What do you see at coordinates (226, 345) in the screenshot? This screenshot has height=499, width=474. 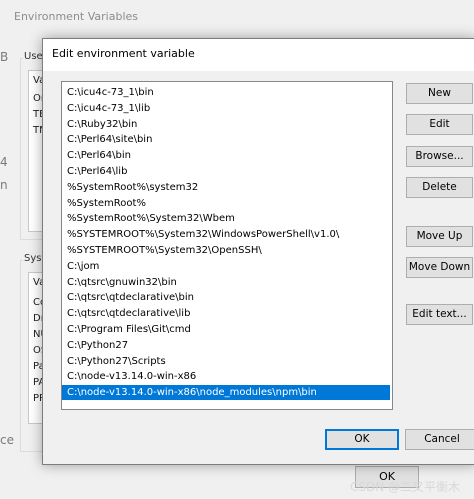 I see `path-entry: C:\Python27` at bounding box center [226, 345].